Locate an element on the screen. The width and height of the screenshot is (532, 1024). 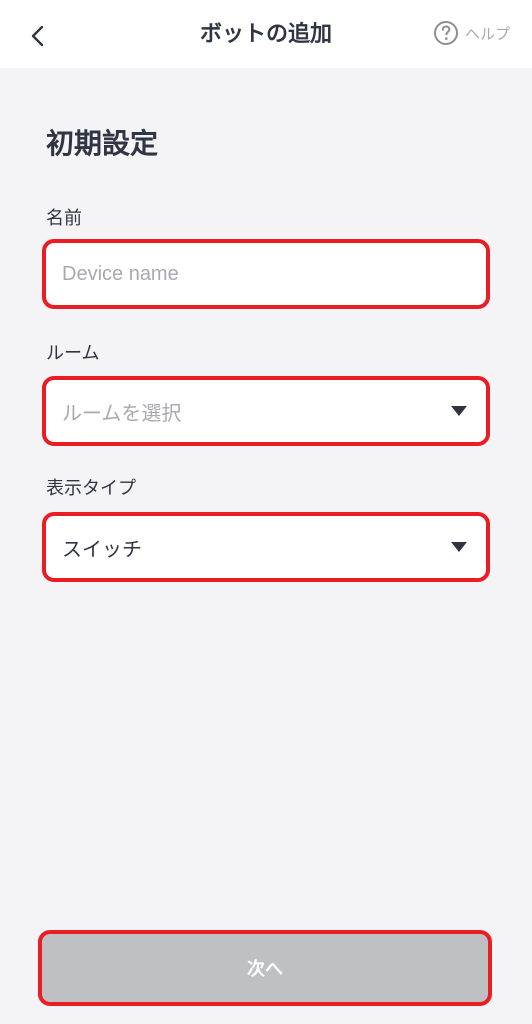
display-type-dropdown-caret is located at coordinates (459, 547).